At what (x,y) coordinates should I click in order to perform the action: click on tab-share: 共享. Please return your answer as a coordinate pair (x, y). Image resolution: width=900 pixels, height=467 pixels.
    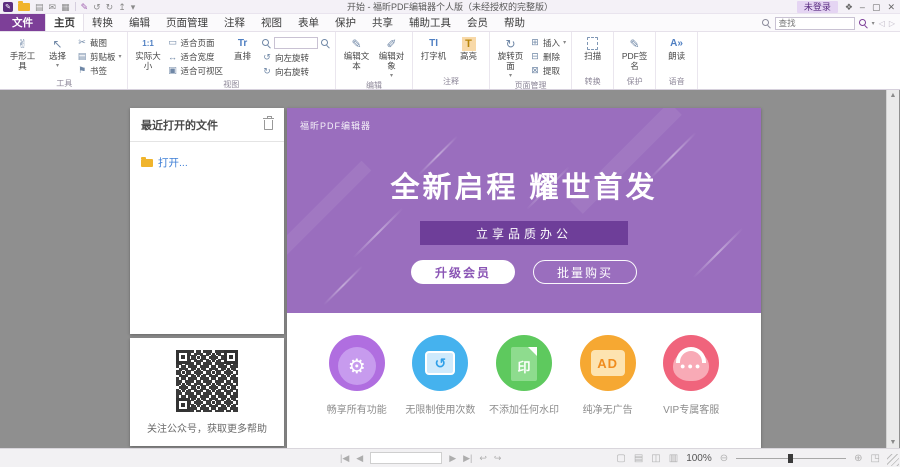
    Looking at the image, I should click on (382, 22).